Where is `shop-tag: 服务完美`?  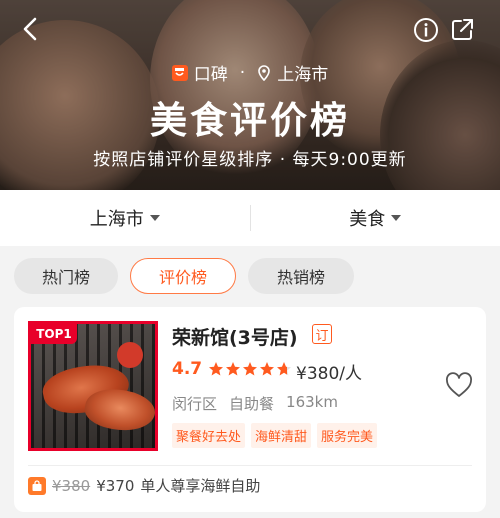 shop-tag: 服务完美 is located at coordinates (347, 435).